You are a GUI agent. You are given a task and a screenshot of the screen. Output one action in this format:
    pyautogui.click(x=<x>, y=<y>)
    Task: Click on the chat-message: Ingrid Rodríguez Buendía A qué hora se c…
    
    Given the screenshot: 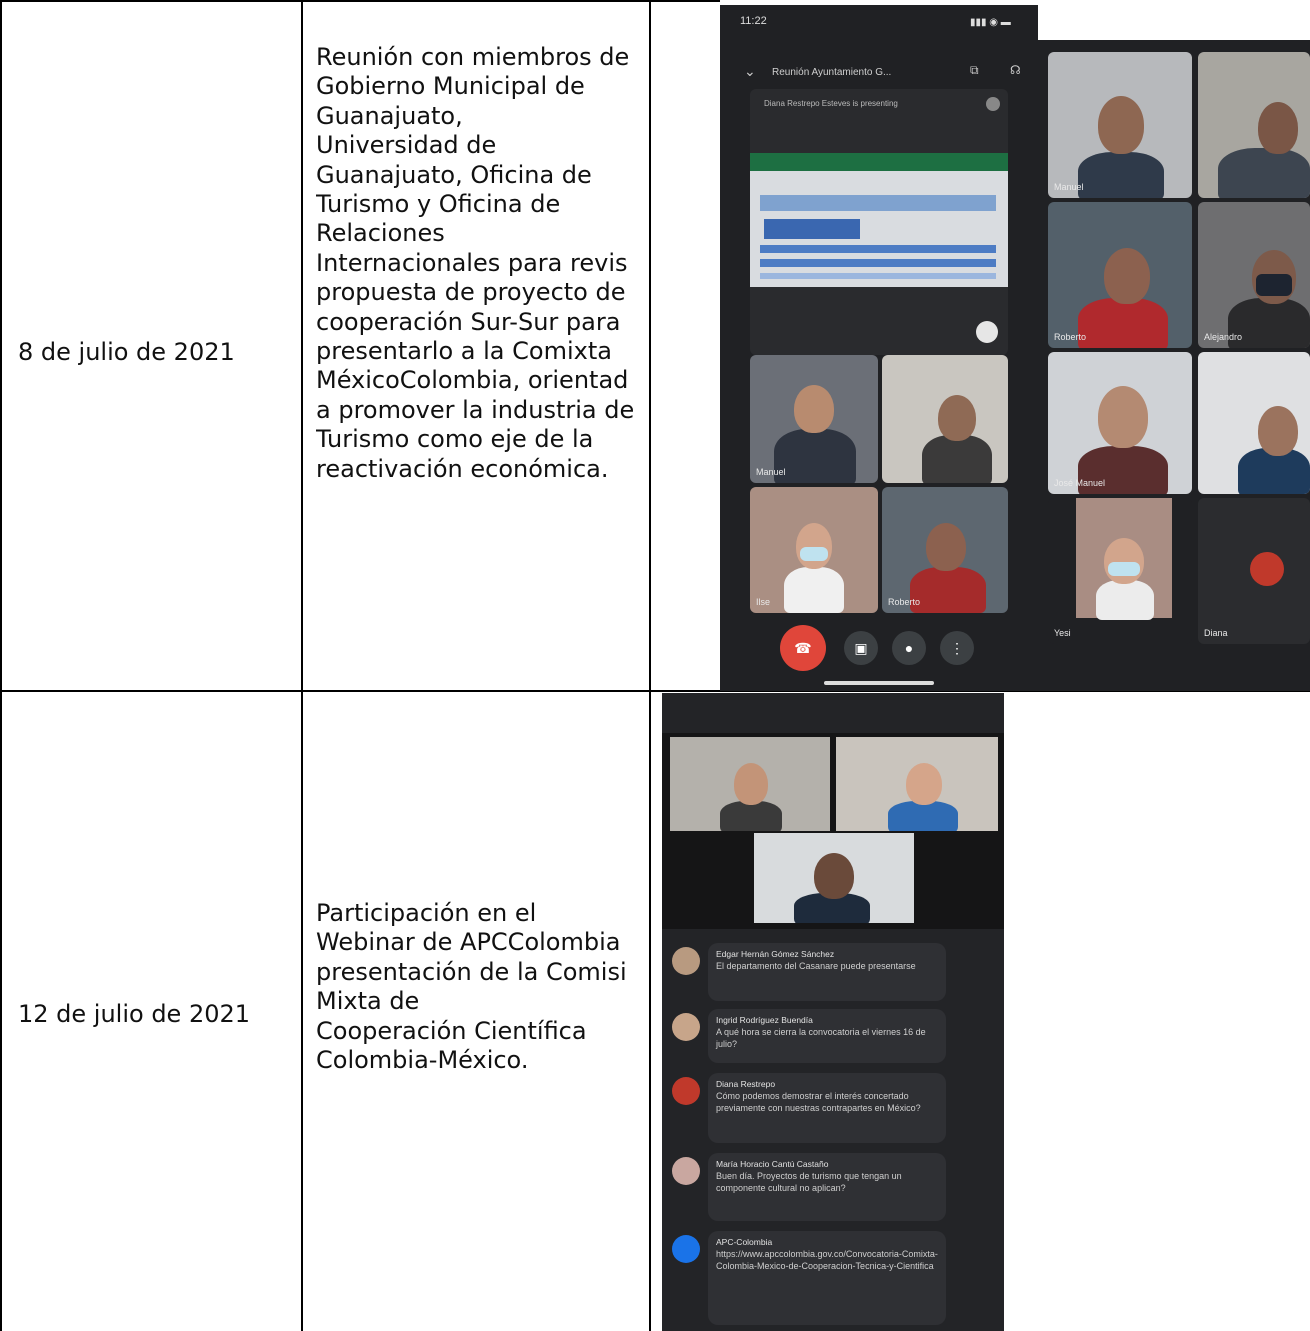 What is the action you would take?
    pyautogui.click(x=809, y=1037)
    